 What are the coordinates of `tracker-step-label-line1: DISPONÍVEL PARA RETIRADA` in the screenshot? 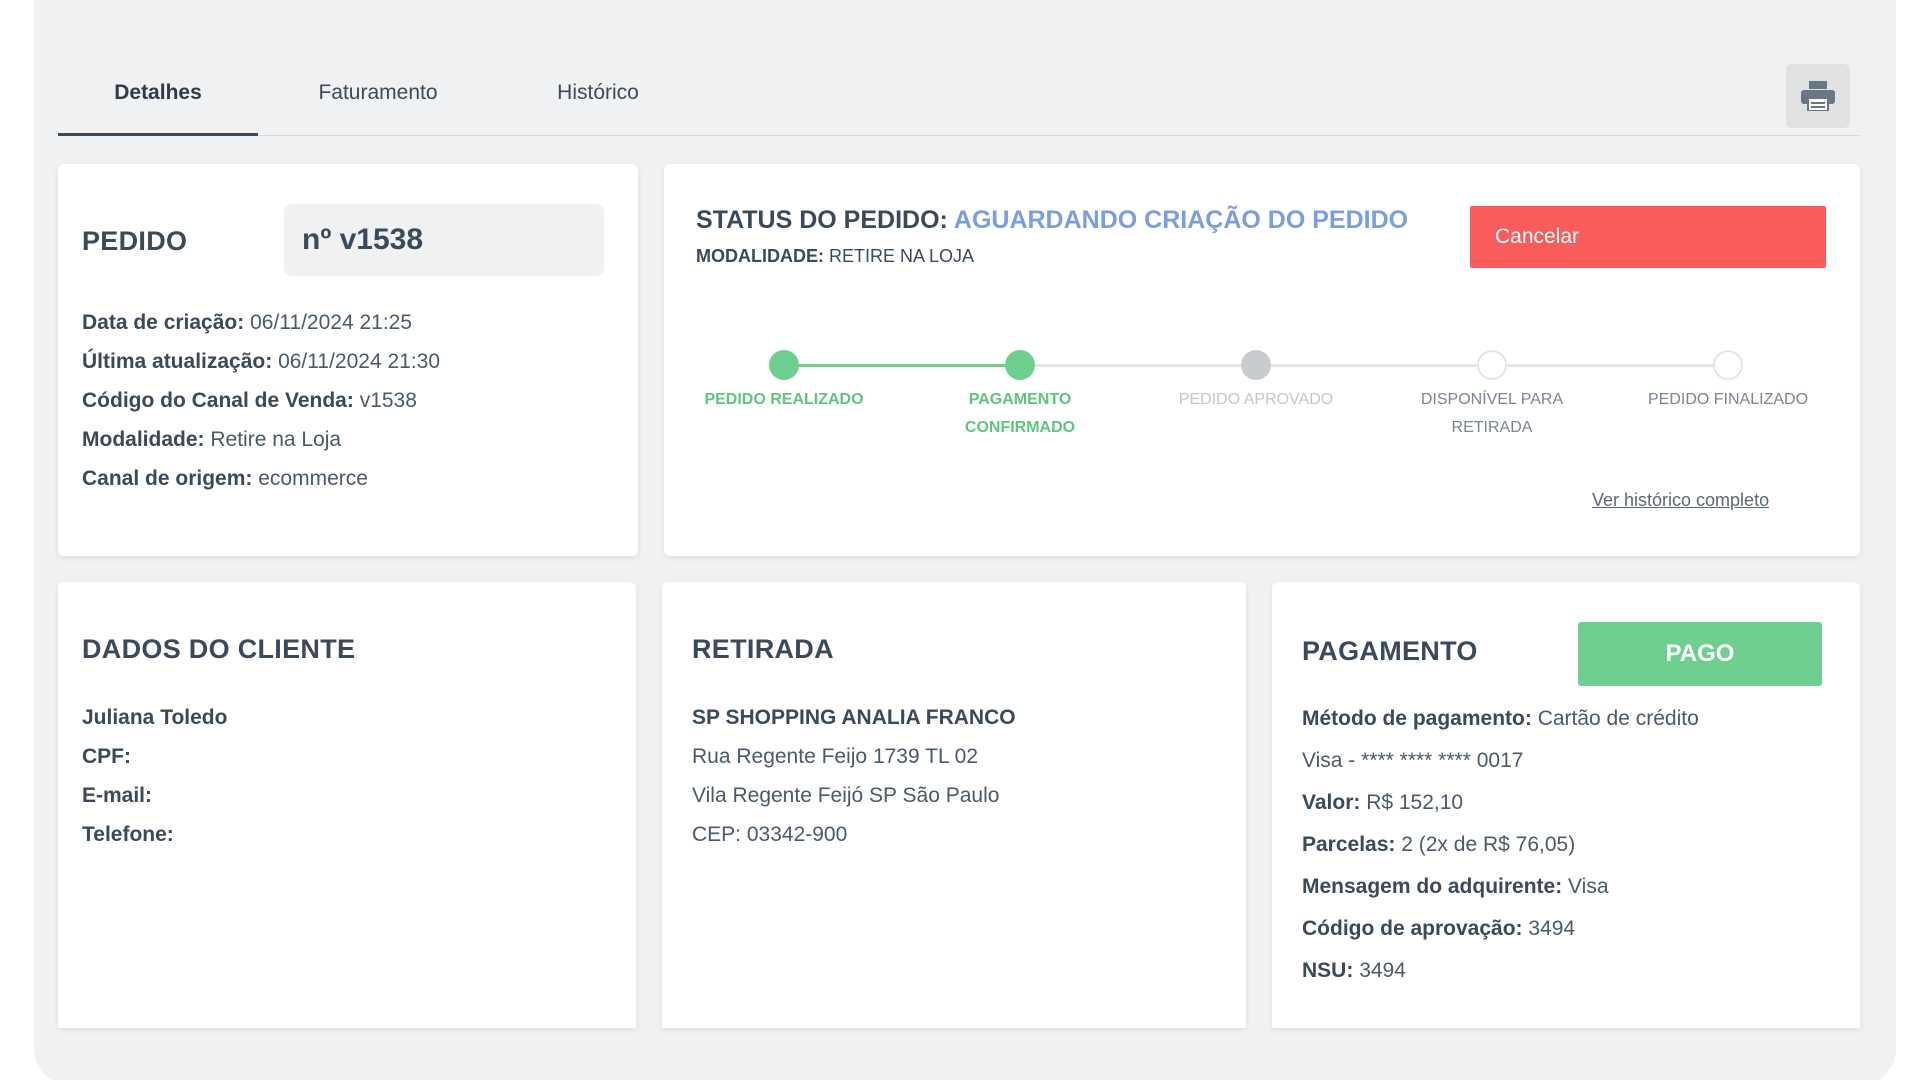 It's located at (1492, 413).